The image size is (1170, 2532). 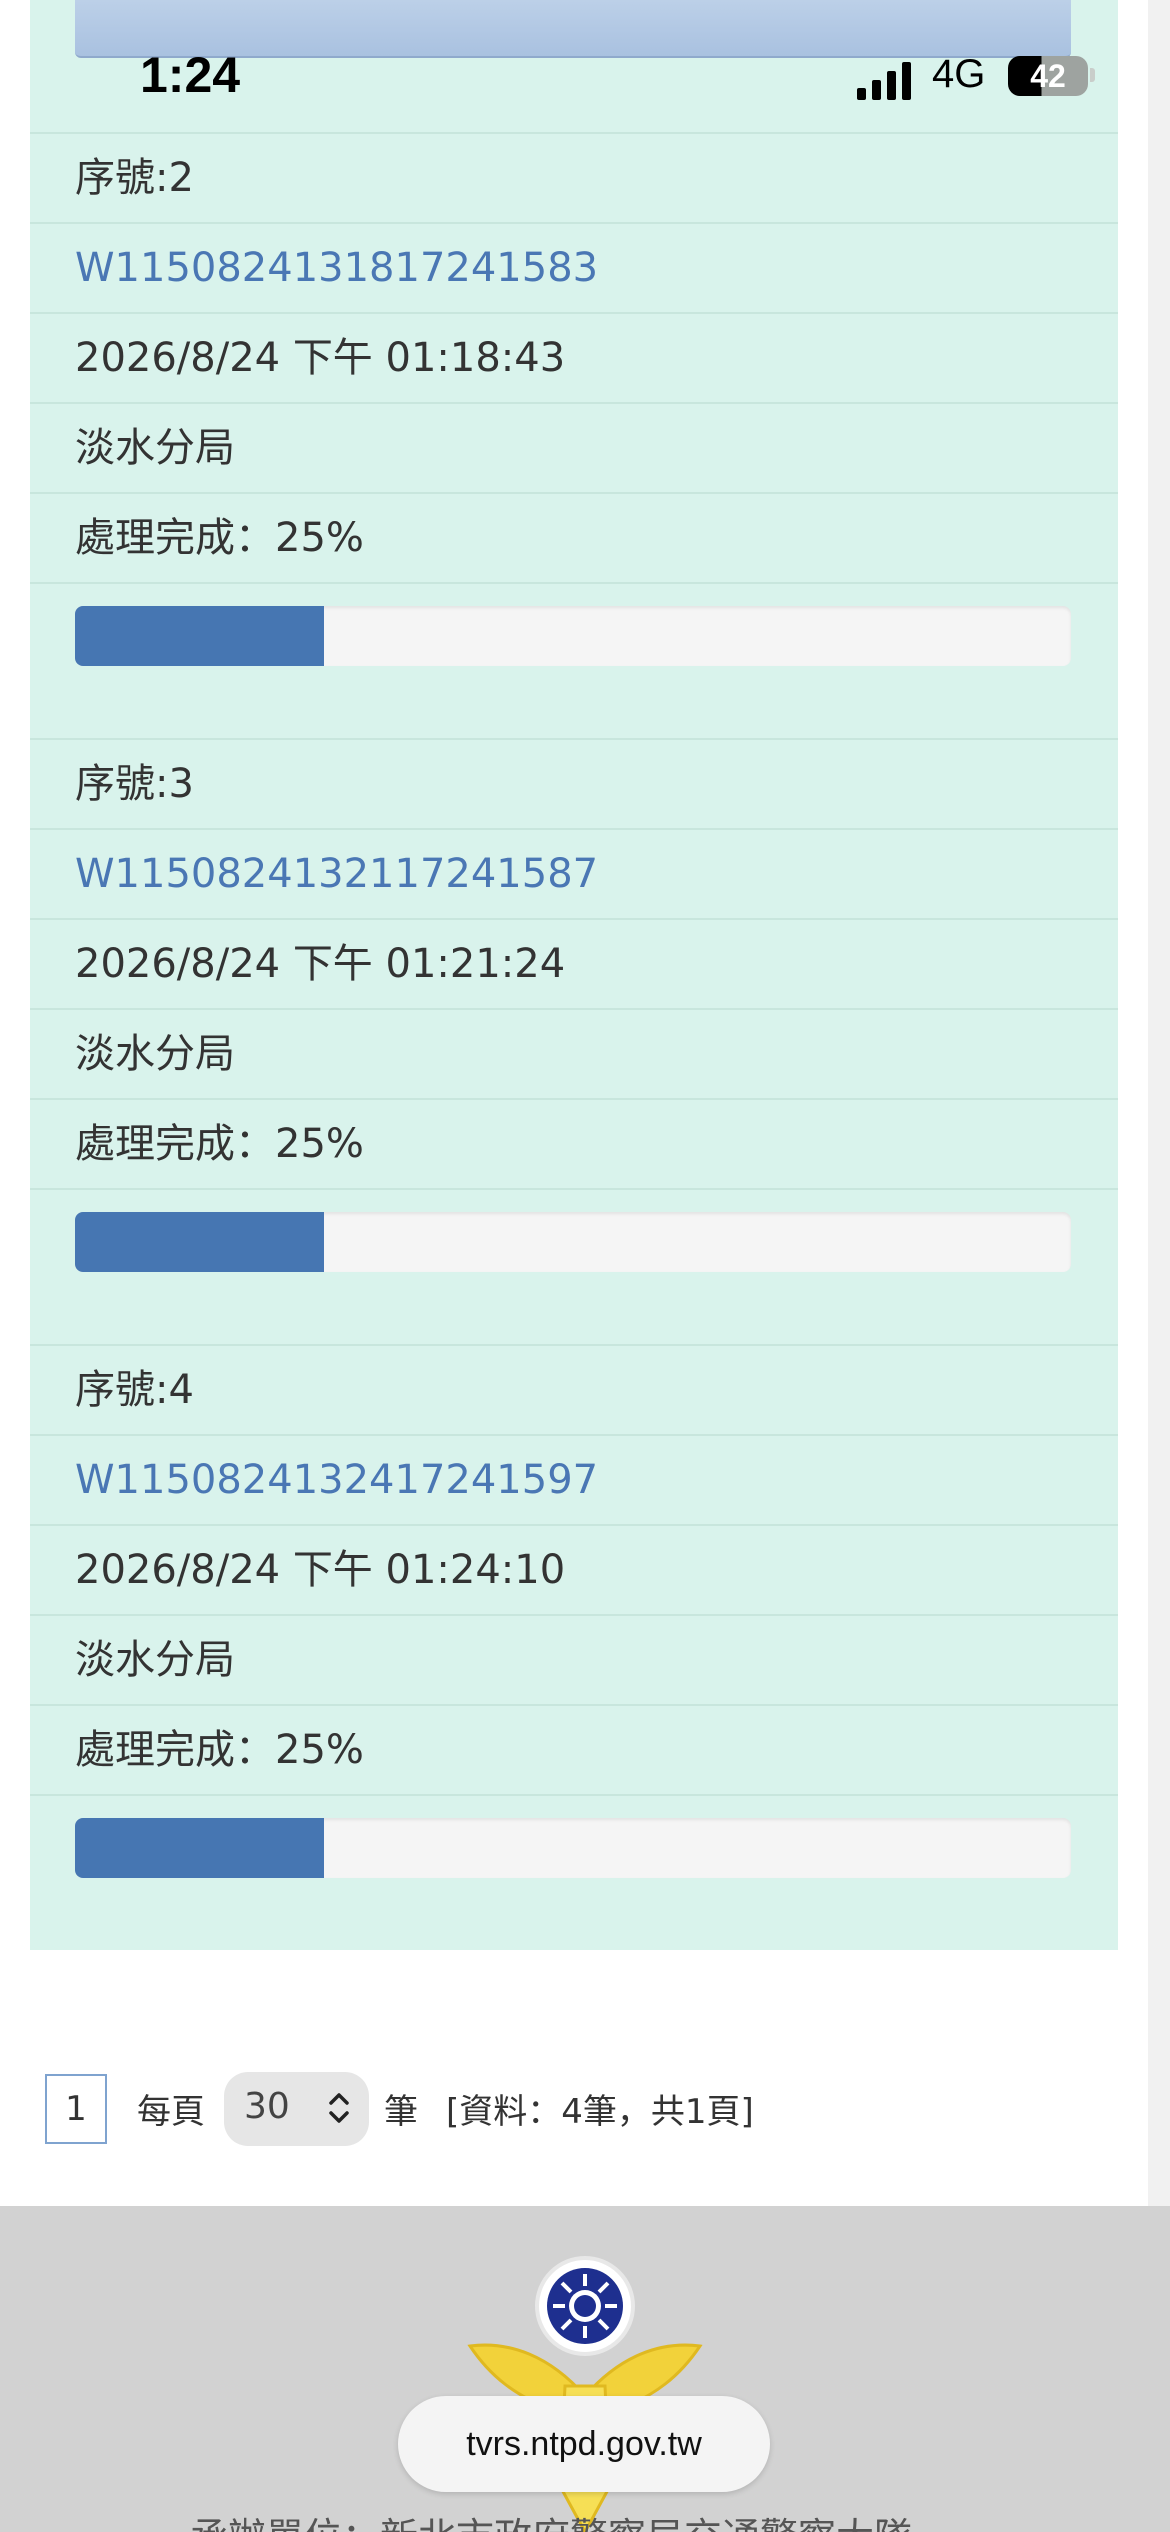 I want to click on record-case-row: W1150824132417241597, so click(x=574, y=1479).